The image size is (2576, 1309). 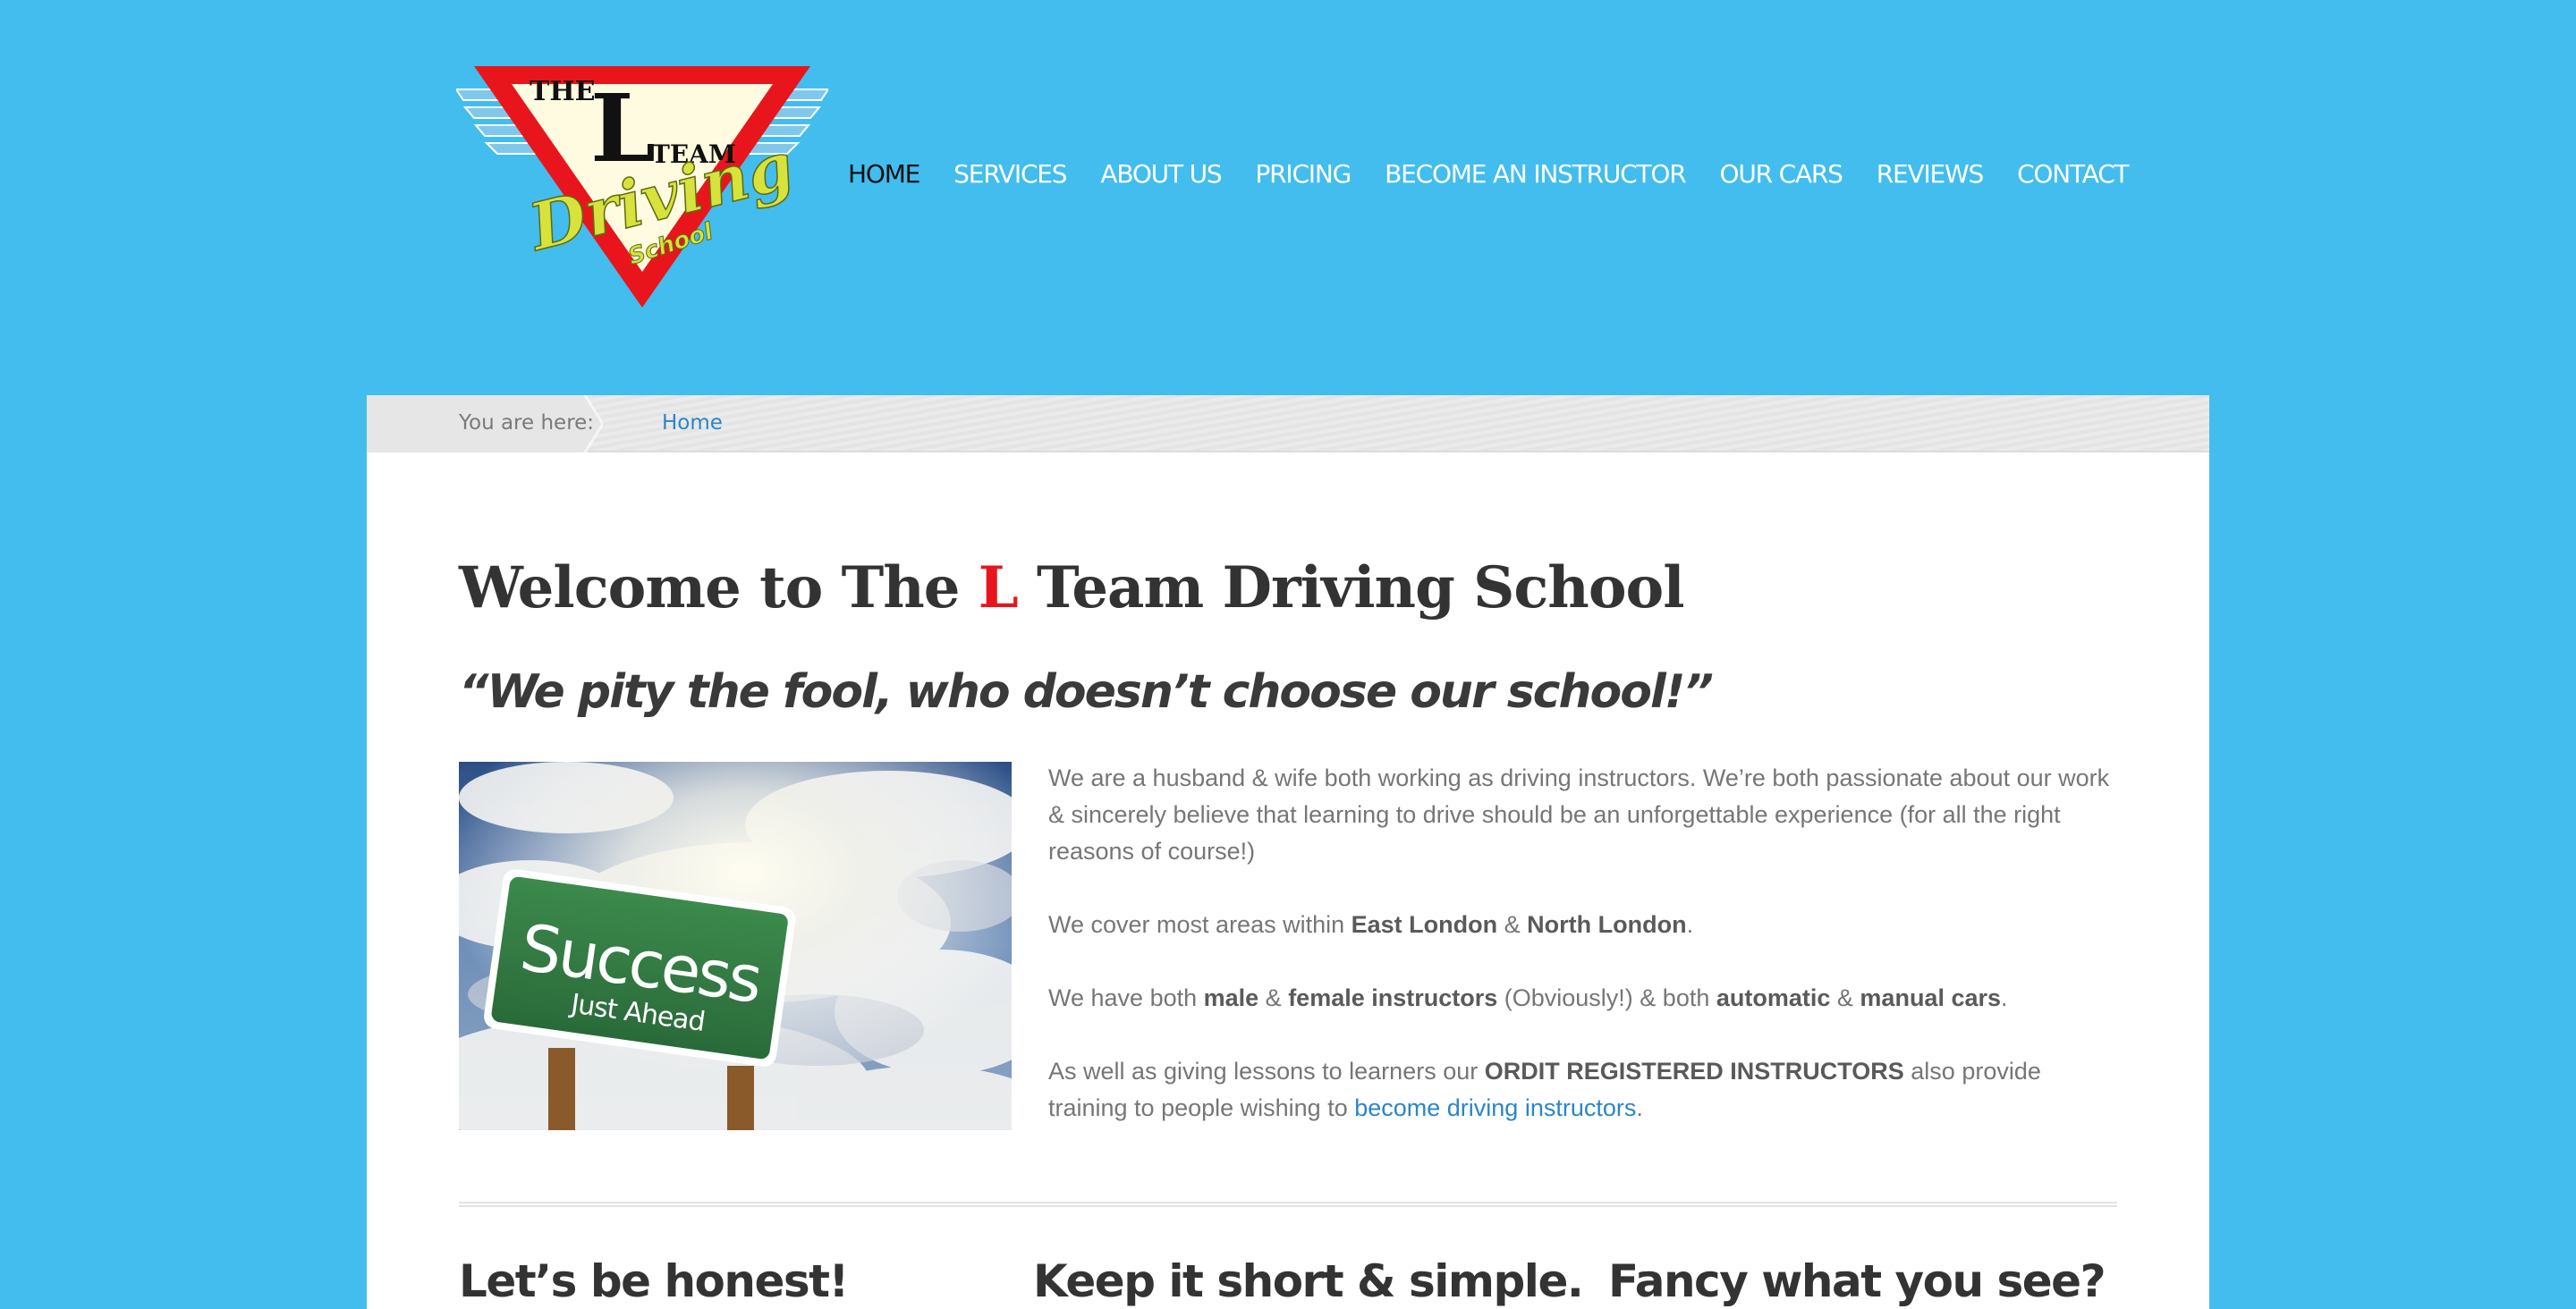 I want to click on nav-pricing: PRICING, so click(x=1303, y=174).